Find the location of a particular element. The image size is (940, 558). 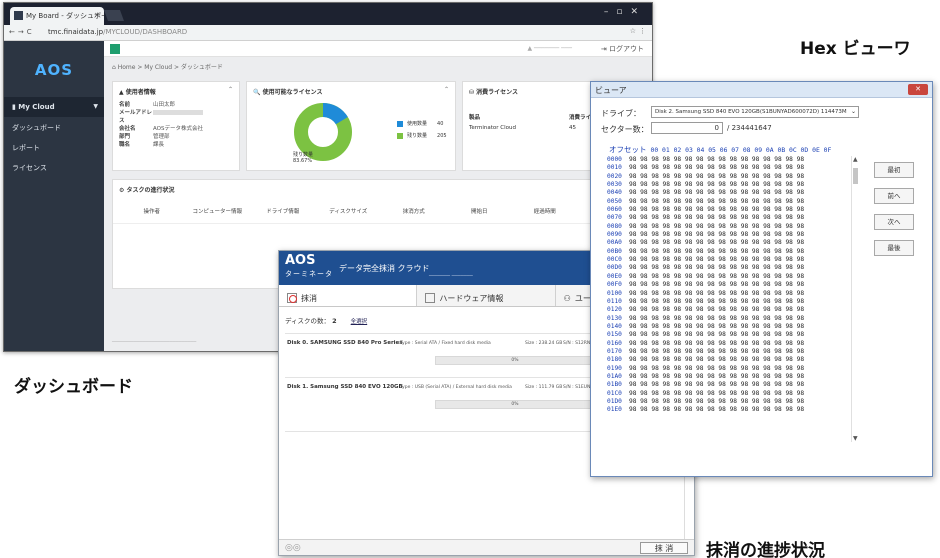

window-controls: –▫✕ is located at coordinates (625, 12).